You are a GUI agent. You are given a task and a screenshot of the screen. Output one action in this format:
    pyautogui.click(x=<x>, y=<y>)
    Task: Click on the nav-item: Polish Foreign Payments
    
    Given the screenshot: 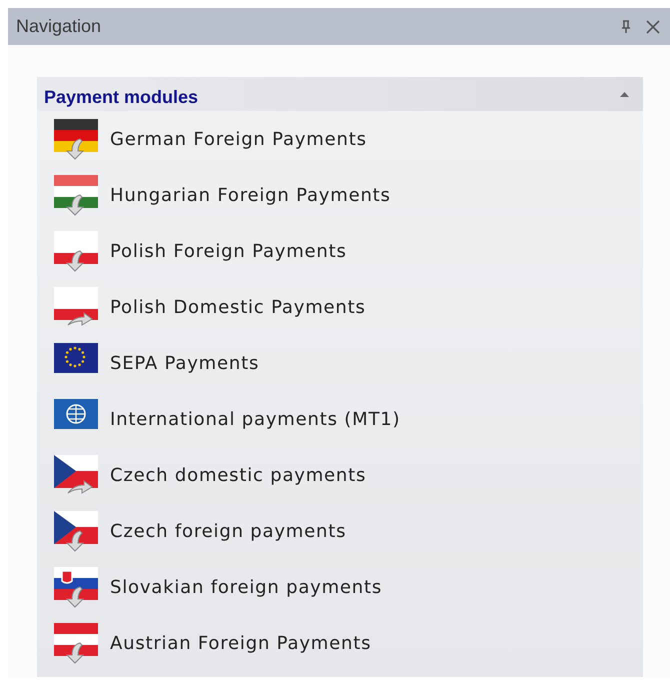 What is the action you would take?
    pyautogui.click(x=340, y=251)
    